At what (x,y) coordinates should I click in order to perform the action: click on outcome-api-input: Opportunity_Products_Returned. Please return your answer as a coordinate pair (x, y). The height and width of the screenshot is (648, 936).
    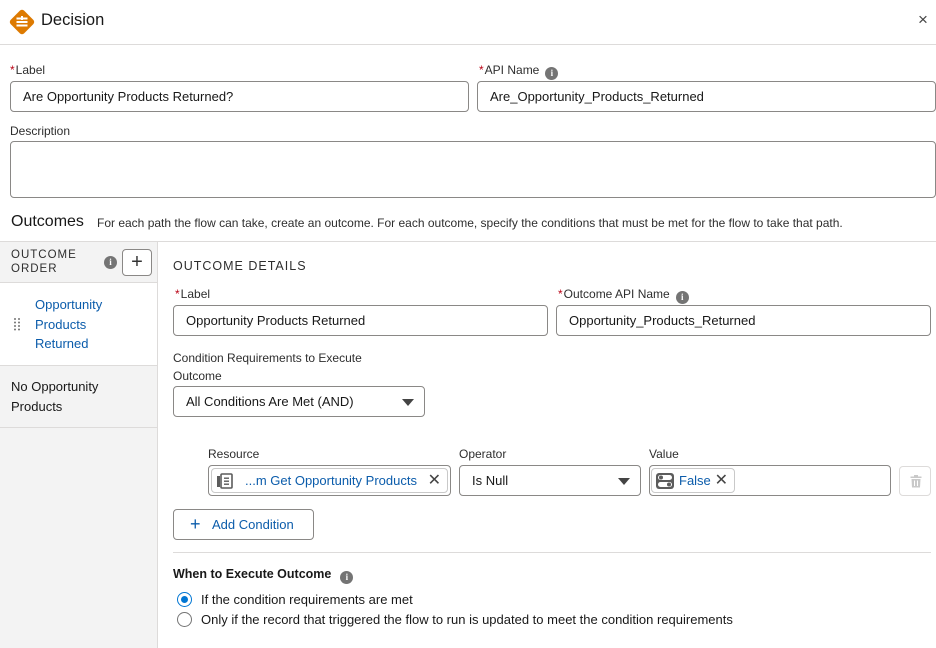
    Looking at the image, I should click on (743, 320).